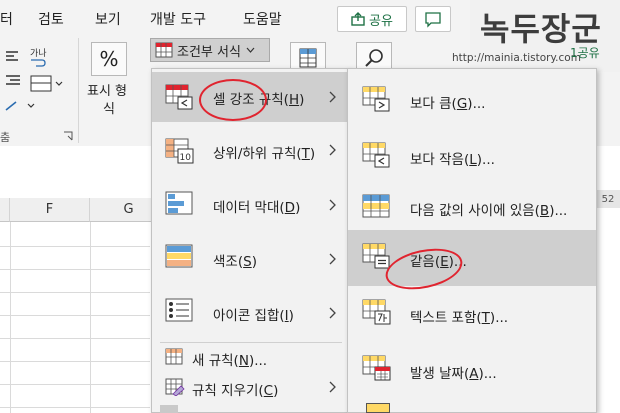  I want to click on top-bottom-icon: 10, so click(179, 151).